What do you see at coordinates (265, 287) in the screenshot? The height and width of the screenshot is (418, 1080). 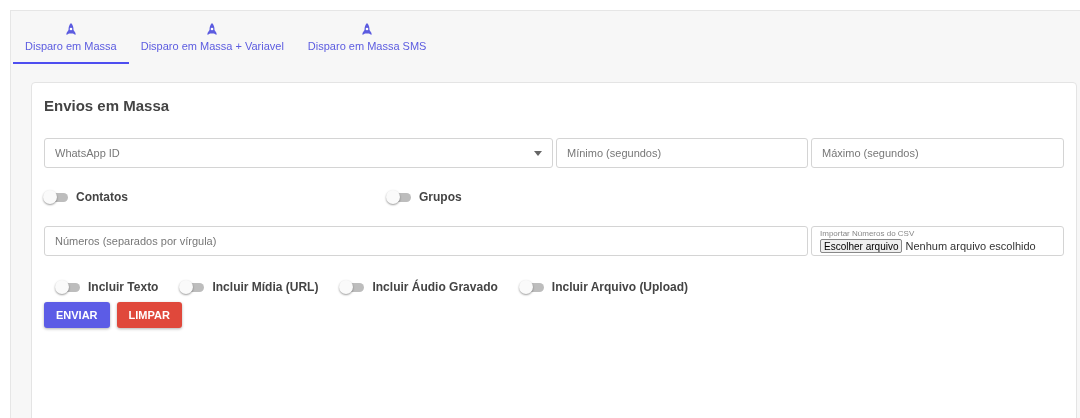 I see `switch-label: Incluir Mídia (URL)` at bounding box center [265, 287].